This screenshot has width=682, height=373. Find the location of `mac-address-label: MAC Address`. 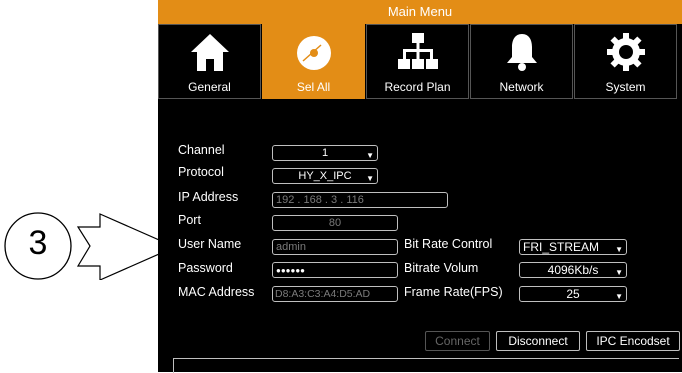

mac-address-label: MAC Address is located at coordinates (216, 292).